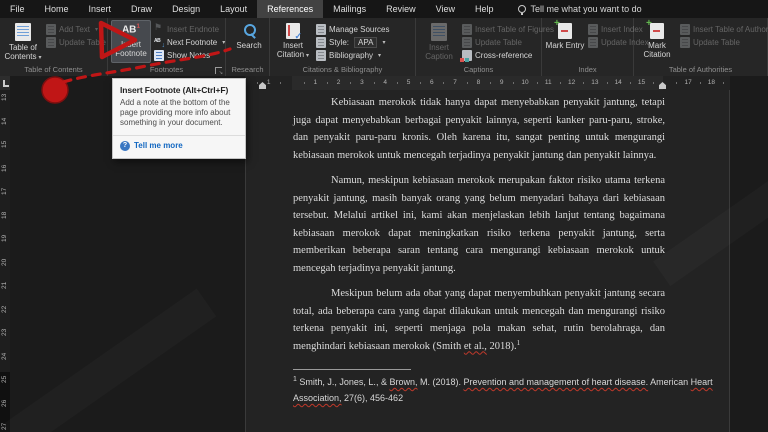 Image resolution: width=768 pixels, height=432 pixels. Describe the element at coordinates (179, 147) in the screenshot. I see `tell-me-more-link: ? Tell me more` at that location.